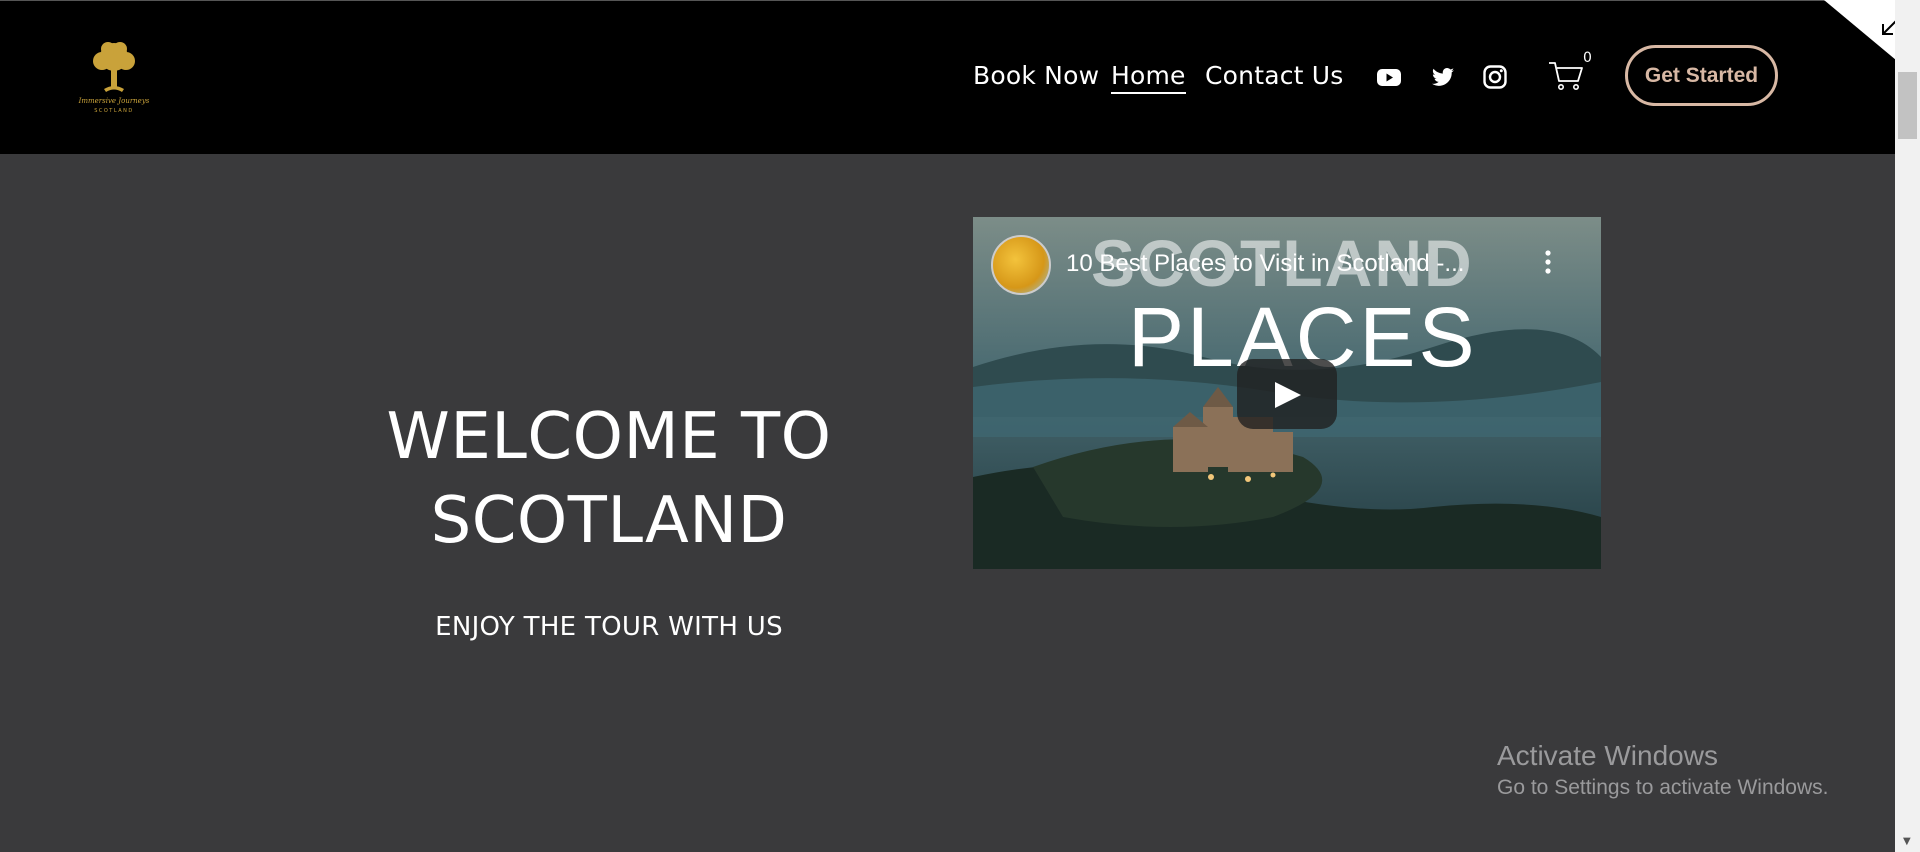 This screenshot has height=852, width=1920. I want to click on vertical-scrollbar: ▼, so click(1907, 426).